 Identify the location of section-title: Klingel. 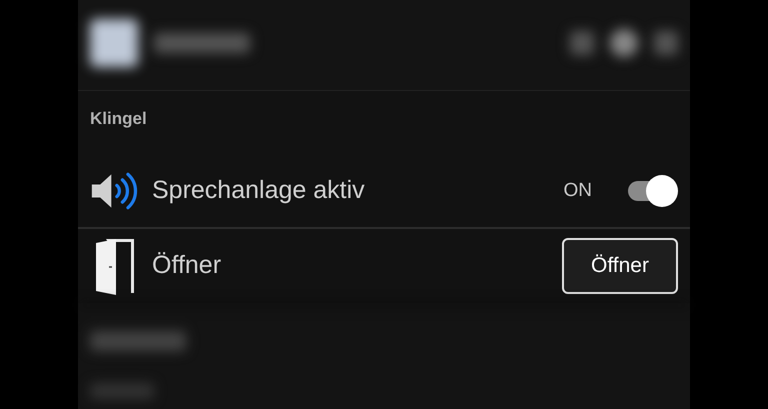
(118, 119).